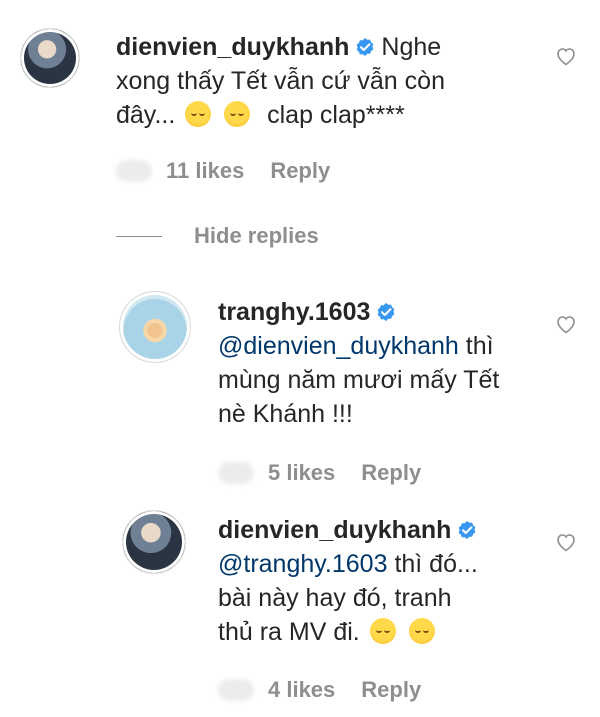  What do you see at coordinates (139, 236) in the screenshot?
I see `divider-line` at bounding box center [139, 236].